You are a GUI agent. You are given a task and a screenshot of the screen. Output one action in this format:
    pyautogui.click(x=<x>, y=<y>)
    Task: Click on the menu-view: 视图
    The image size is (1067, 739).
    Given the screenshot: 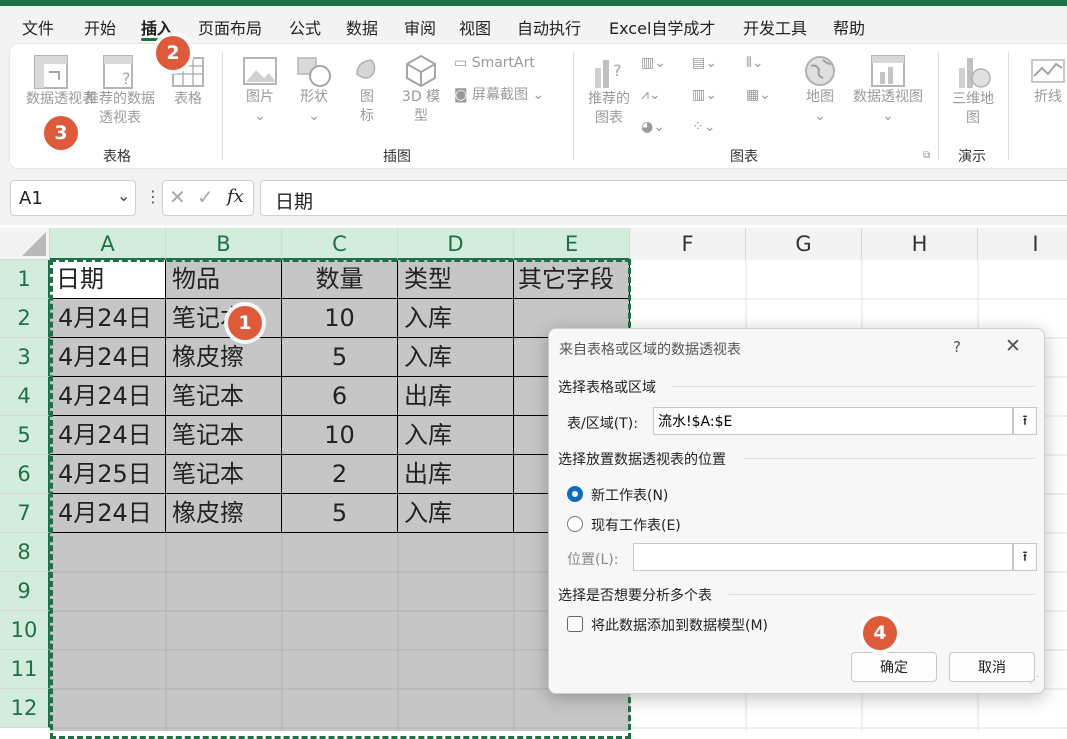 What is the action you would take?
    pyautogui.click(x=475, y=27)
    